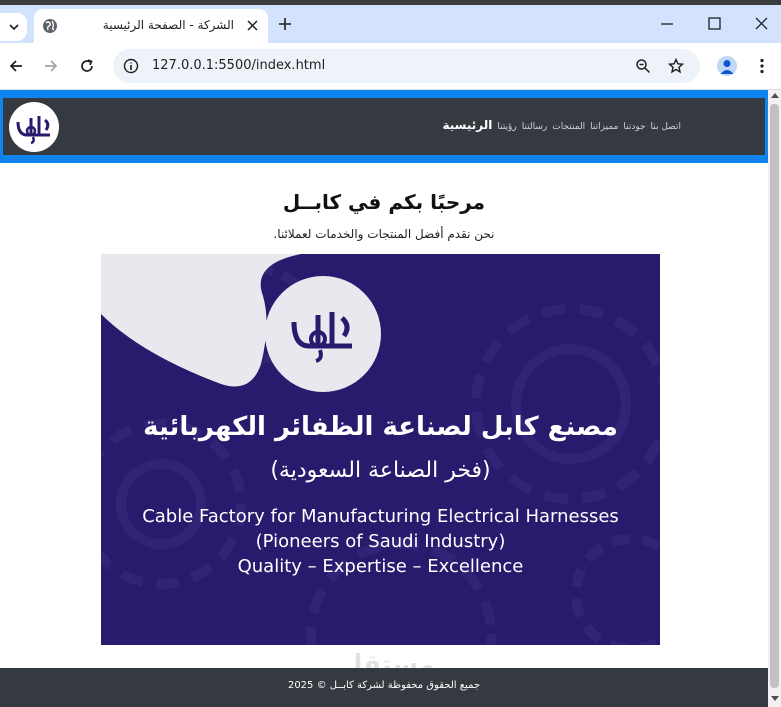 The width and height of the screenshot is (781, 707). I want to click on nav-link-contact: اتصل بنا, so click(666, 127).